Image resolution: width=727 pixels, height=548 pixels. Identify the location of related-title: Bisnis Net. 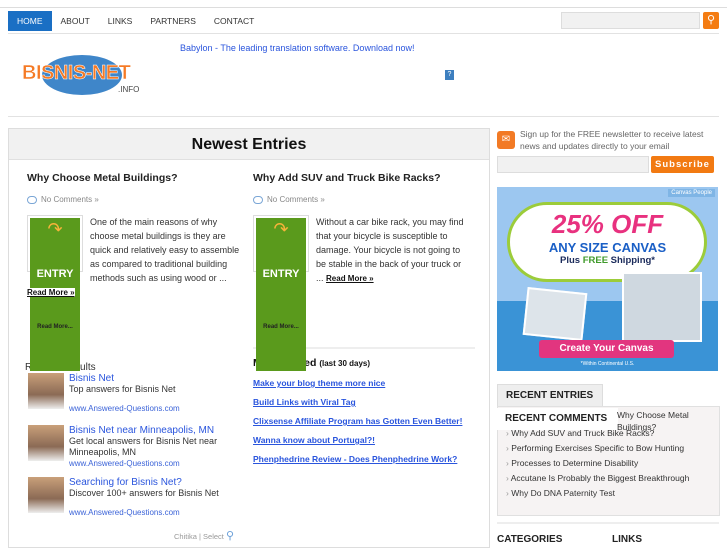
(157, 378).